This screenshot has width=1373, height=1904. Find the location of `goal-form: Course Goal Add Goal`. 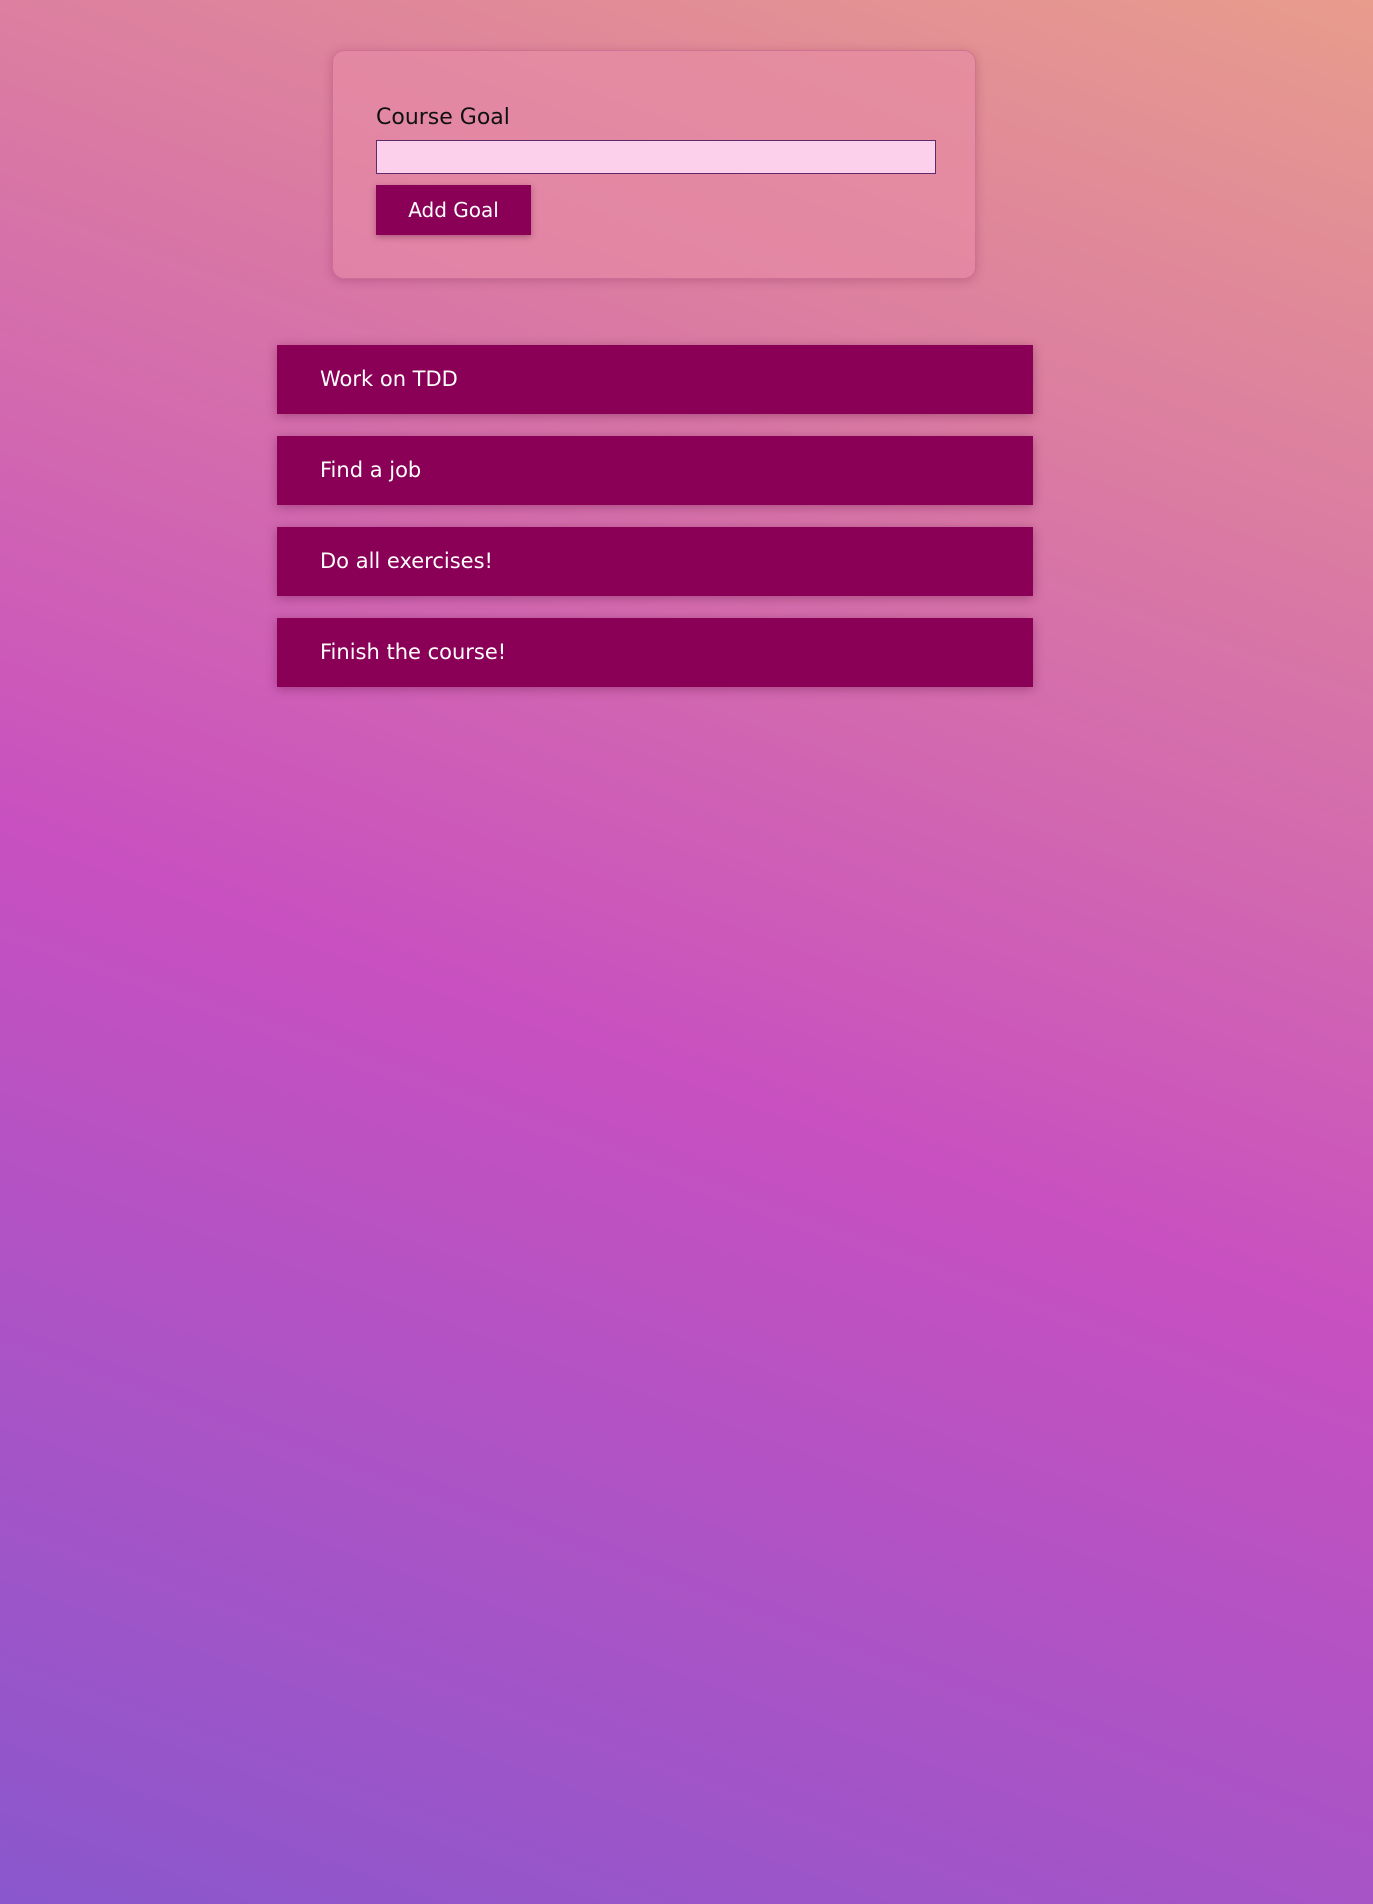

goal-form: Course Goal Add Goal is located at coordinates (656, 170).